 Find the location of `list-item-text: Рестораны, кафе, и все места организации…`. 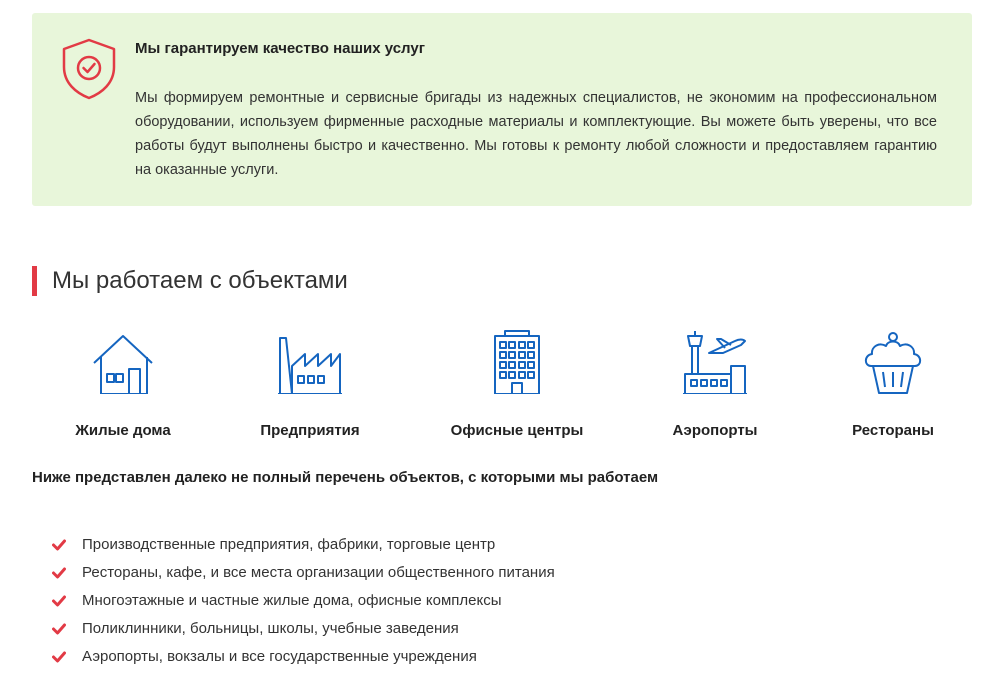

list-item-text: Рестораны, кафе, и все места организации… is located at coordinates (318, 572).